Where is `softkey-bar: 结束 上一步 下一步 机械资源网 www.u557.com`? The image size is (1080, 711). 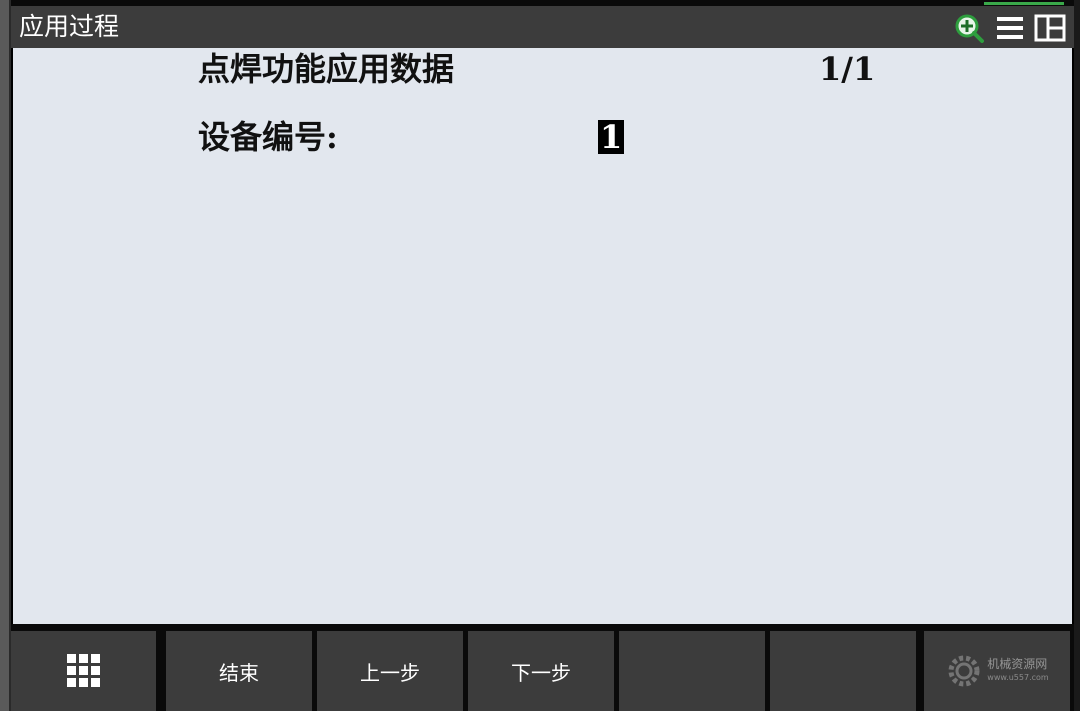 softkey-bar: 结束 上一步 下一步 机械资源网 www.u557.com is located at coordinates (542, 670).